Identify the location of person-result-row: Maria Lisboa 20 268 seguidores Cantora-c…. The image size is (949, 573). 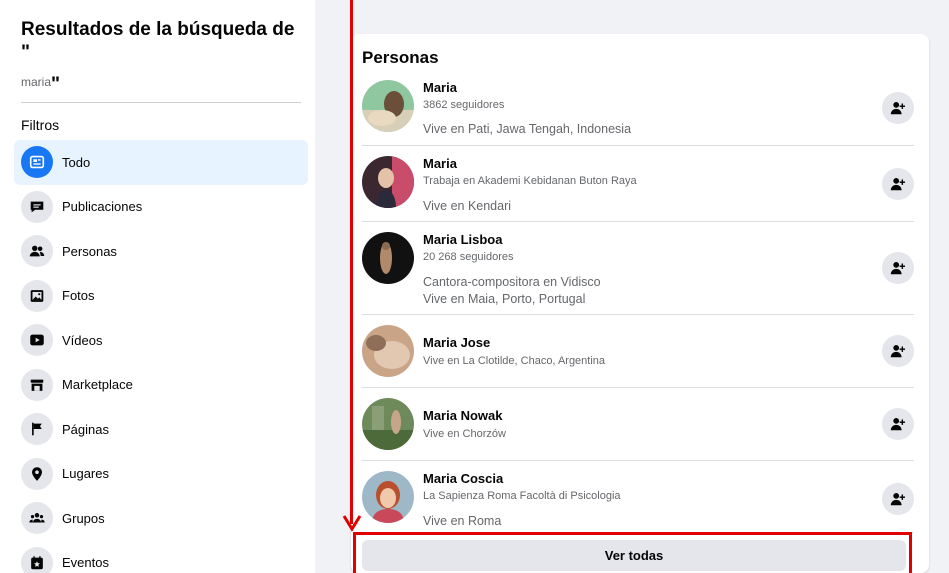
(638, 268).